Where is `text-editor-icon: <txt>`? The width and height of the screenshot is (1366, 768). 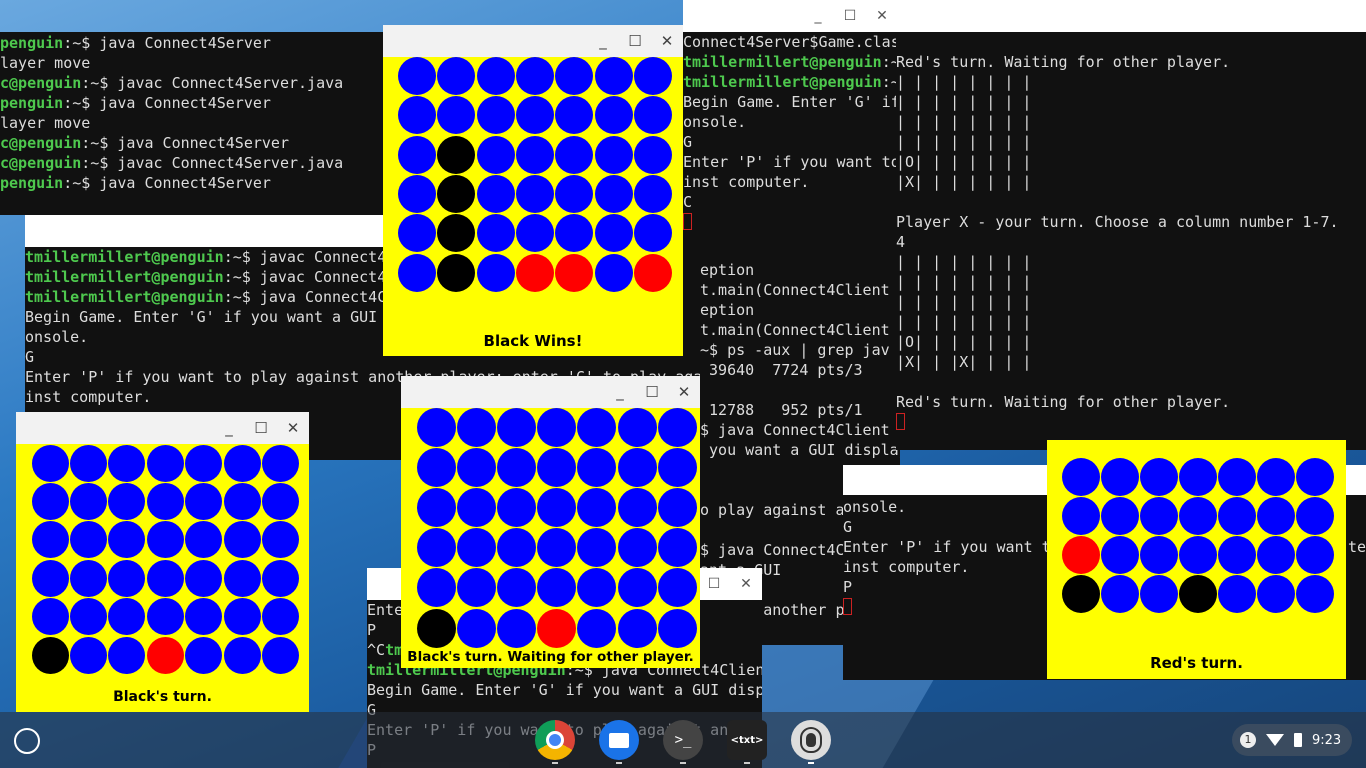 text-editor-icon: <txt> is located at coordinates (747, 742).